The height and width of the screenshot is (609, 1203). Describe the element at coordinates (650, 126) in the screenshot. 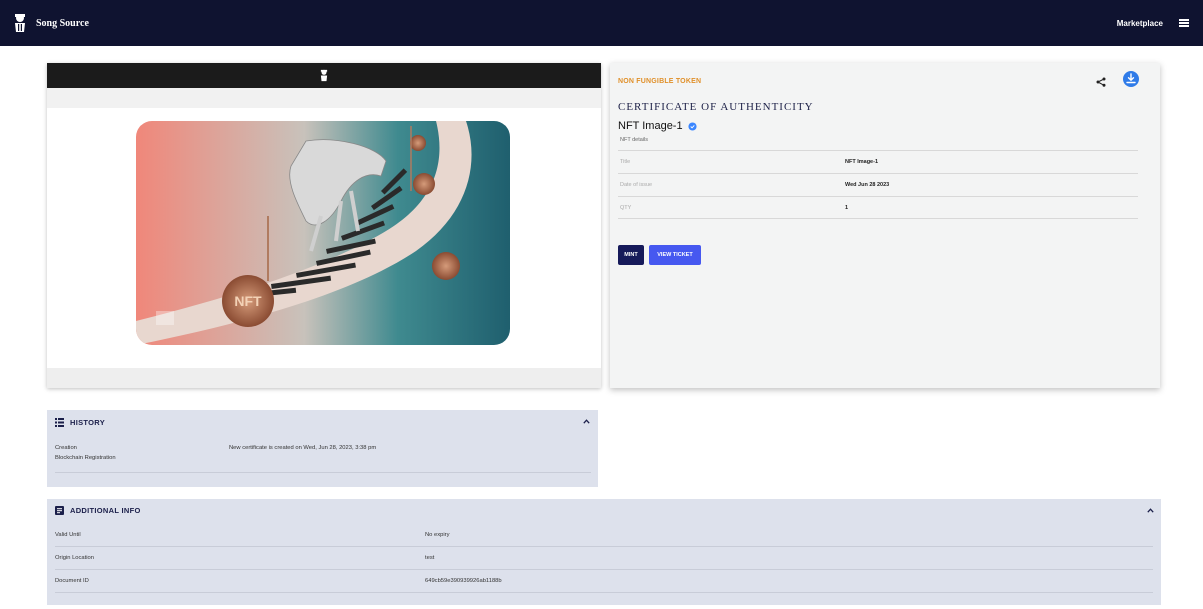

I see `nft-name: NFT Image-1` at that location.